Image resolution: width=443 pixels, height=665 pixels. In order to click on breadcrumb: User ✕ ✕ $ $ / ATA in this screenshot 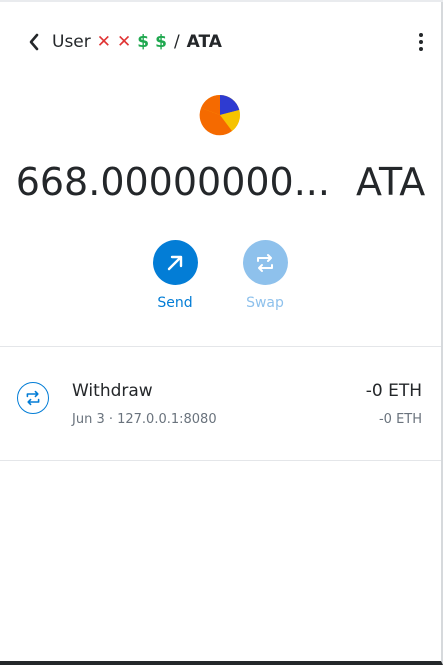, I will do `click(137, 42)`.